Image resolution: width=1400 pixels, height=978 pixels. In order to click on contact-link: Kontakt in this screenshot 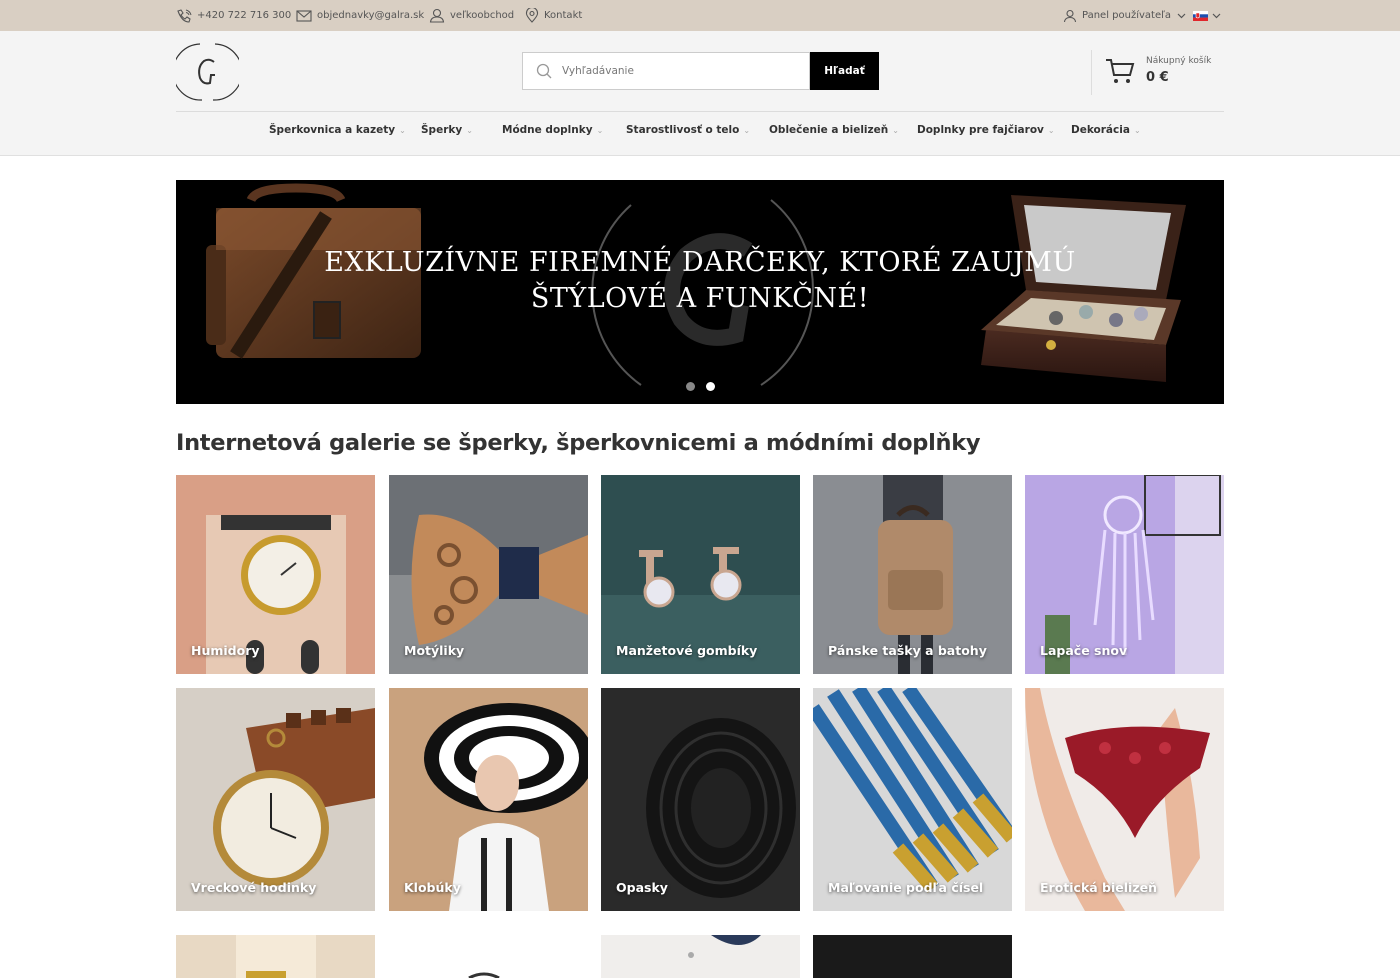, I will do `click(553, 15)`.